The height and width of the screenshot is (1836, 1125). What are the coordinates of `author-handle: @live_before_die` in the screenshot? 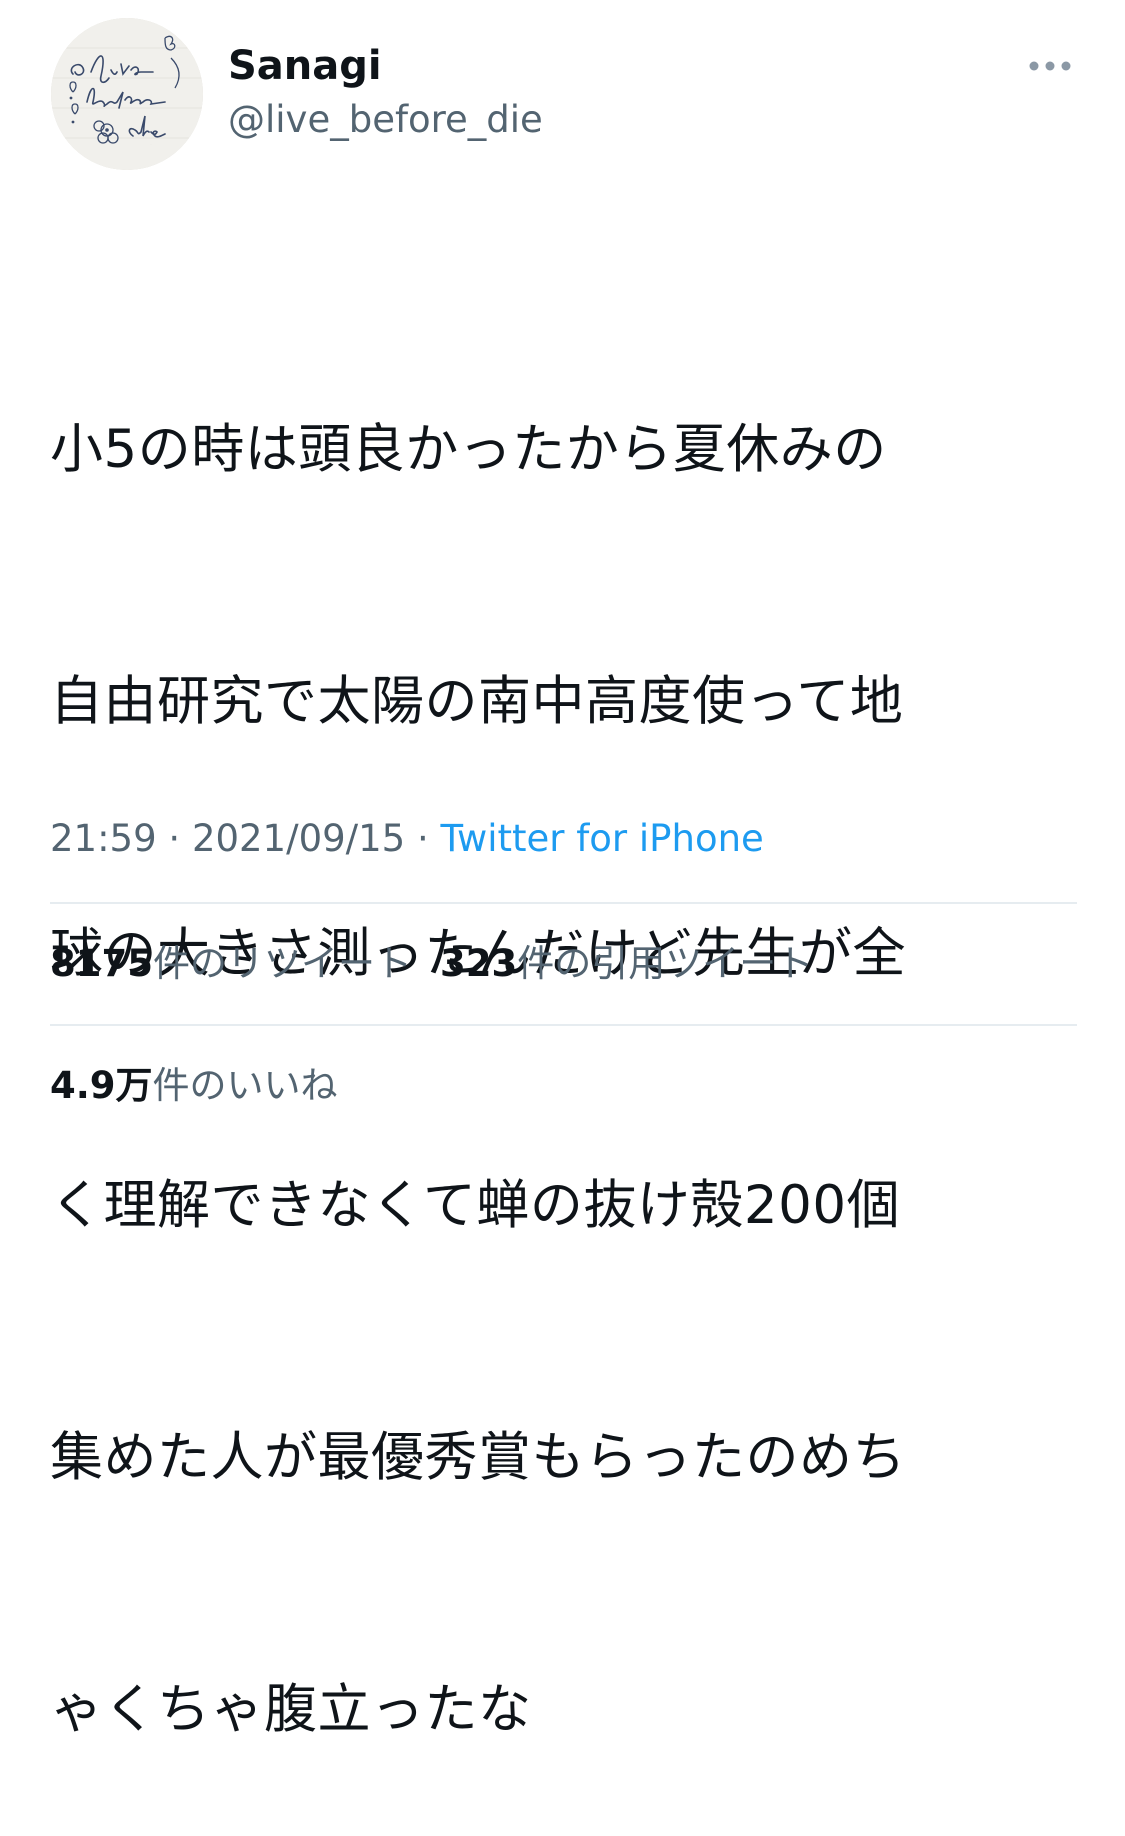 It's located at (385, 120).